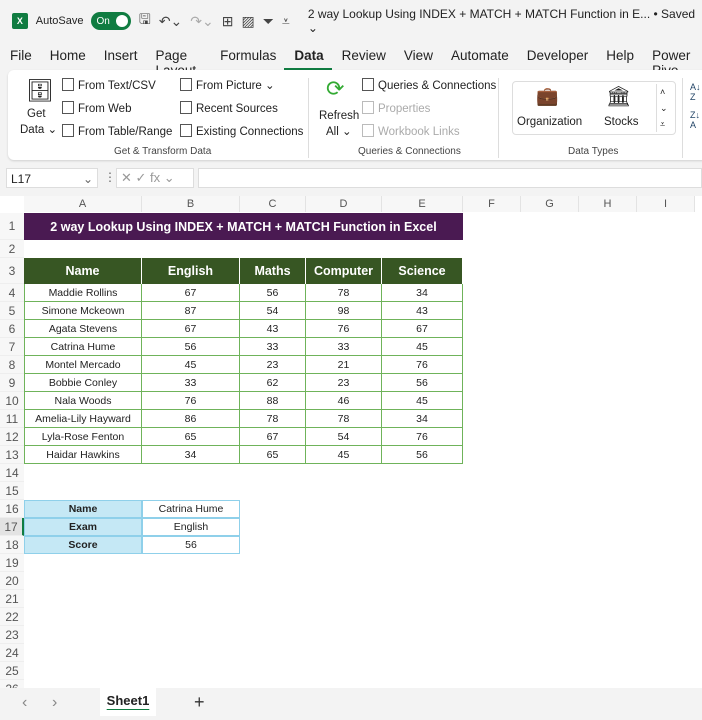 Image resolution: width=702 pixels, height=720 pixels. What do you see at coordinates (83, 401) in the screenshot?
I see `student-name-cell: Nala Woods` at bounding box center [83, 401].